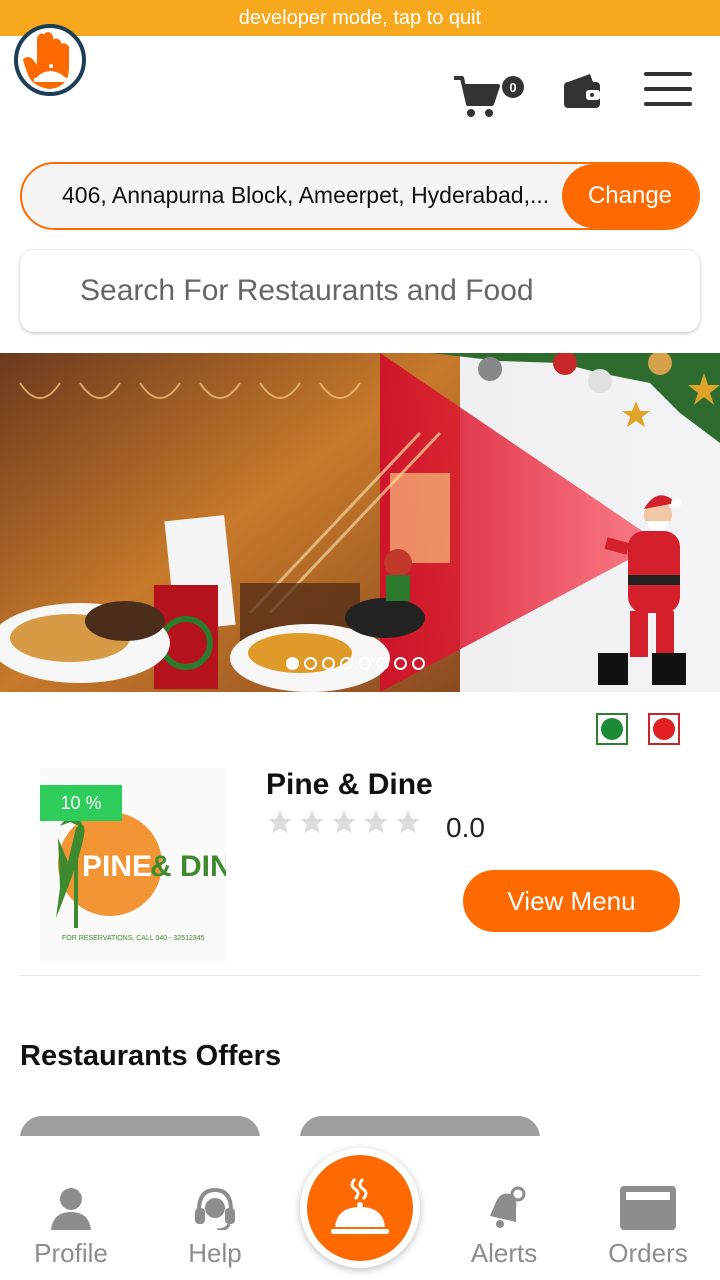 The height and width of the screenshot is (1280, 720). I want to click on nav-label-profile: Profile, so click(71, 1253).